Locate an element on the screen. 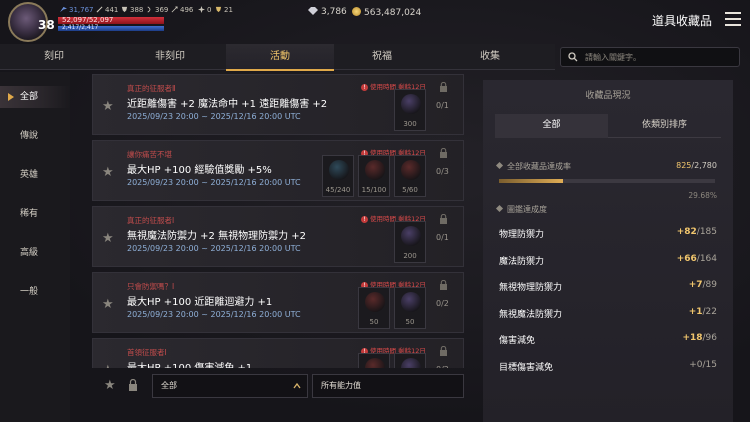 The image size is (750, 422). ability-dropdown: 所有能力值 is located at coordinates (388, 386).